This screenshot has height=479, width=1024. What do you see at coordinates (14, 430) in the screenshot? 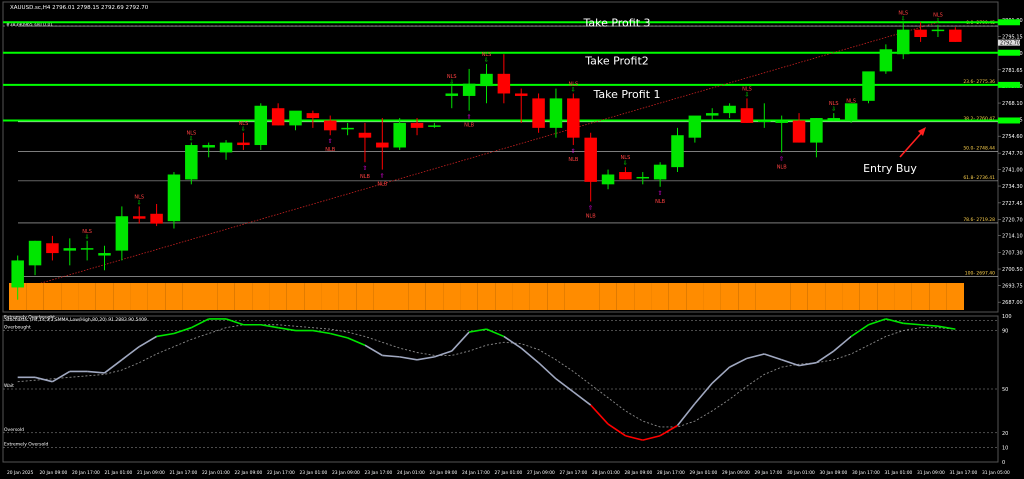
I see `stoch-zone-label: Oversold` at bounding box center [14, 430].